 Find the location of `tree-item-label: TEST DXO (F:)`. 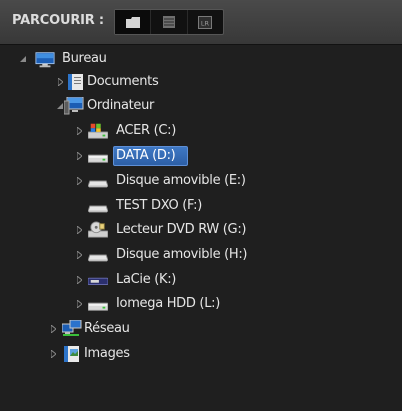

tree-item-label: TEST DXO (F:) is located at coordinates (159, 205).